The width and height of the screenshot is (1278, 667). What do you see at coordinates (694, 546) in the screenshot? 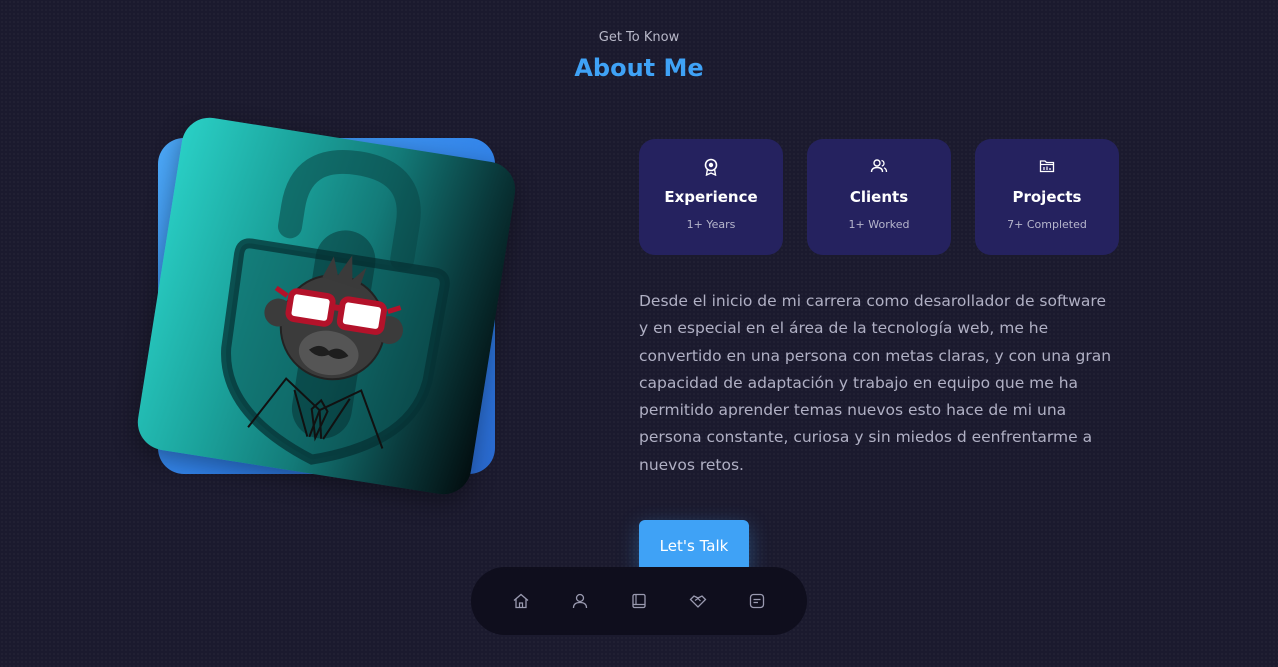
I see `lets-talk-button: Let's Talk` at bounding box center [694, 546].